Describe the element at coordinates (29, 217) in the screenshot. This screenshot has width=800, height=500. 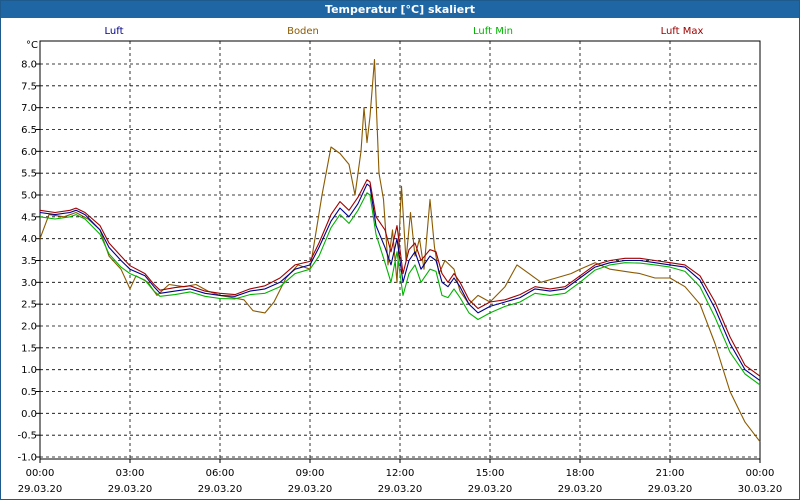
I see `y-tick-label: 4.5` at that location.